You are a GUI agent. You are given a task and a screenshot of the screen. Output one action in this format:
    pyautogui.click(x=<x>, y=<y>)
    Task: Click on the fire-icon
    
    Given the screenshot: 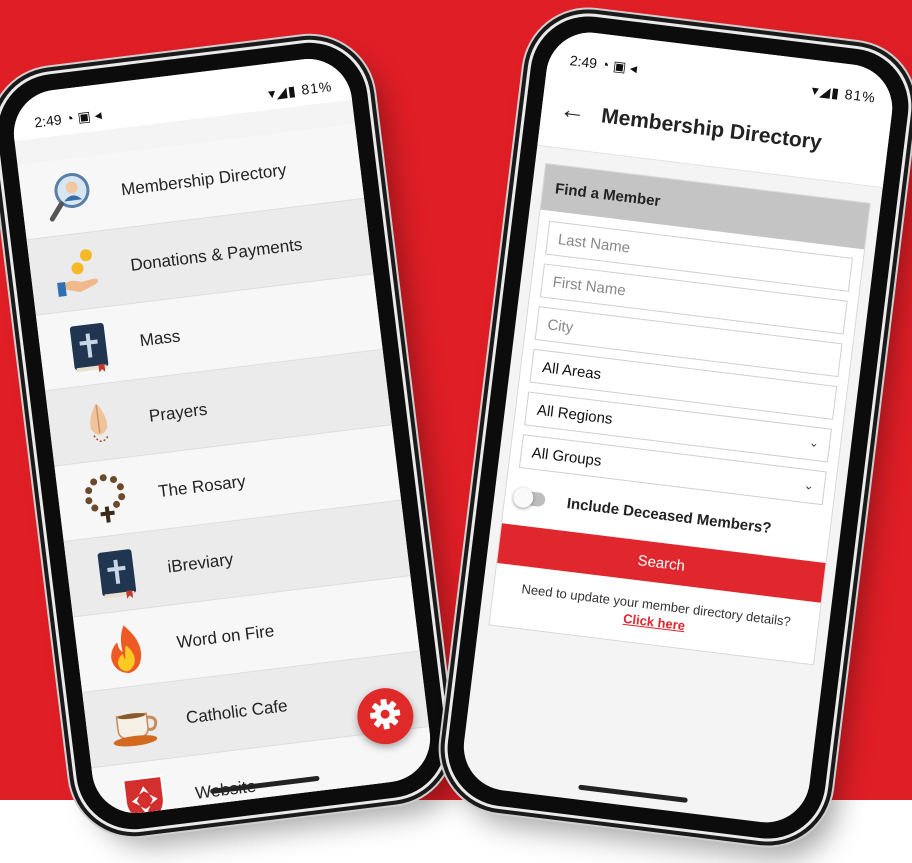 What is the action you would take?
    pyautogui.click(x=126, y=649)
    